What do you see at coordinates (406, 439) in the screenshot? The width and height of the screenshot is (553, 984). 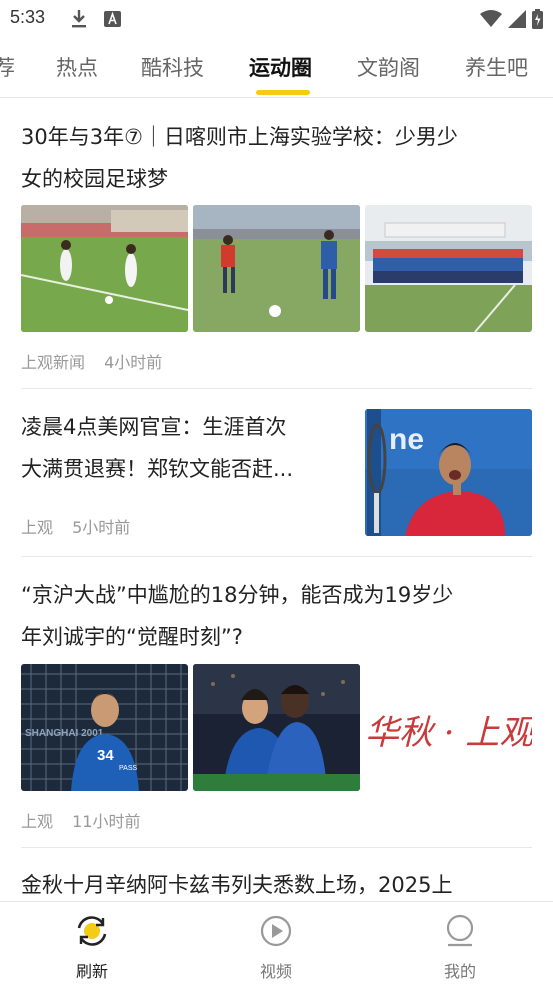 I see `svg-text: ne` at bounding box center [406, 439].